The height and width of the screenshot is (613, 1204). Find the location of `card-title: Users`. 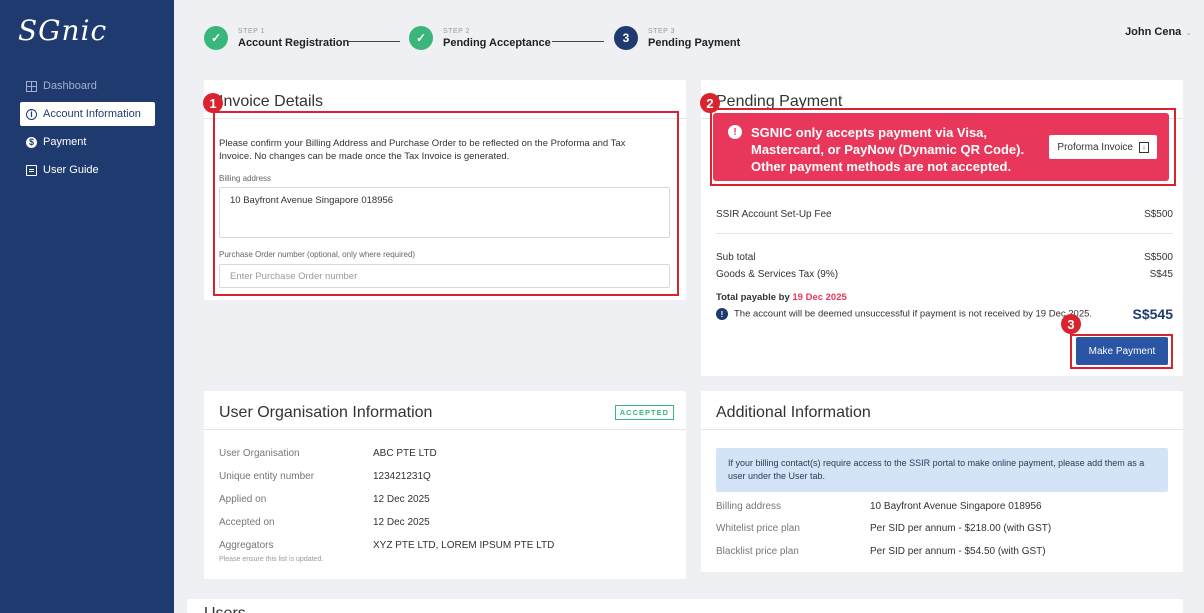

card-title: Users is located at coordinates (225, 609).